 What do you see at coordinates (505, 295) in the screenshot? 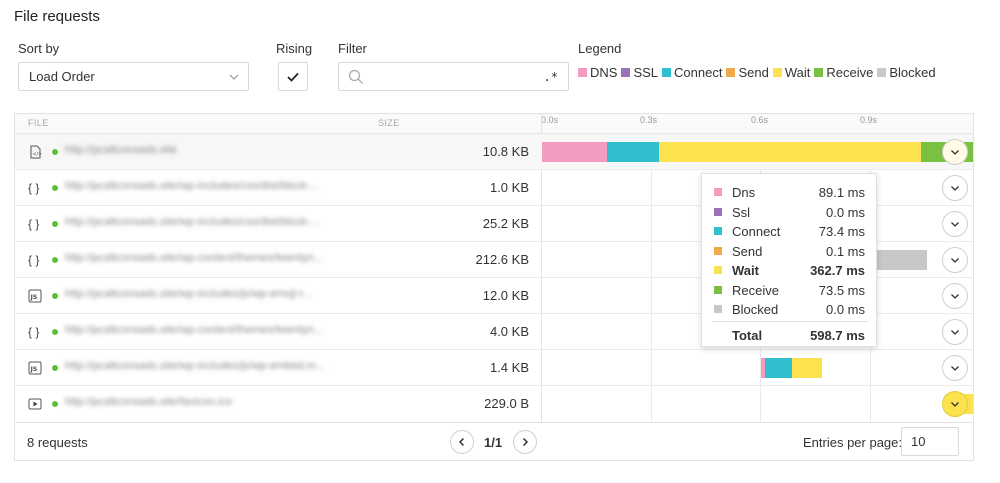
I see `request-size: 12.0 KB` at bounding box center [505, 295].